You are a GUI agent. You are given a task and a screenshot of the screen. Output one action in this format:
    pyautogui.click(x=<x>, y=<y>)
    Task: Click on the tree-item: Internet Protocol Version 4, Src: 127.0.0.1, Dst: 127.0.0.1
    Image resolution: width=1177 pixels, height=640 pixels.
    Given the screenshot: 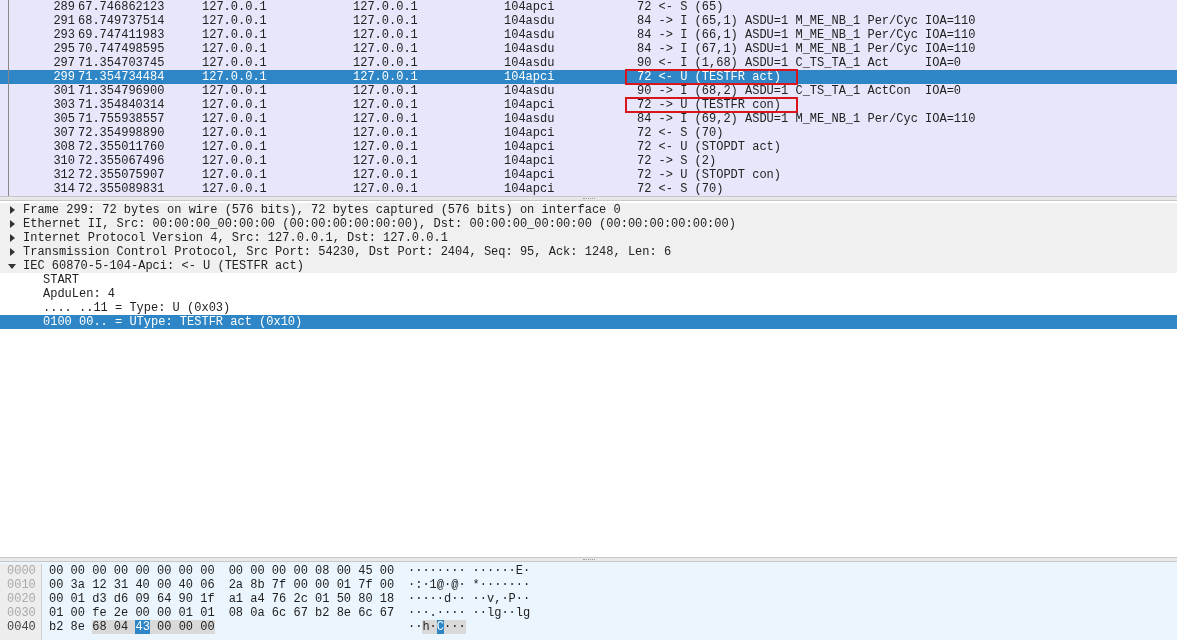 What is the action you would take?
    pyautogui.click(x=588, y=238)
    